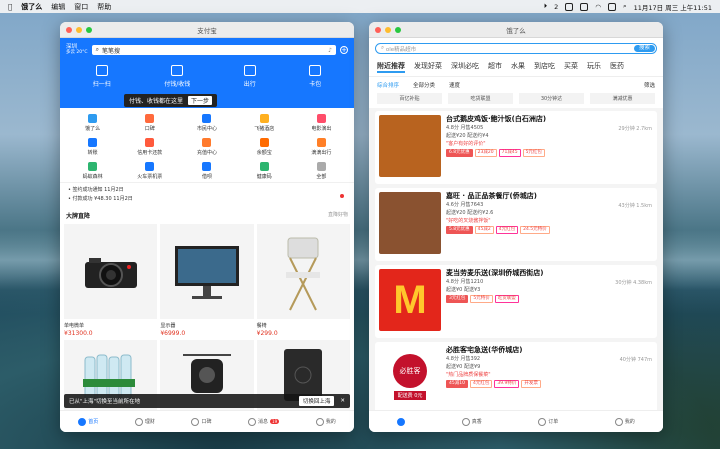  Describe the element at coordinates (149, 171) in the screenshot. I see `service-item: 火车票机票` at that location.